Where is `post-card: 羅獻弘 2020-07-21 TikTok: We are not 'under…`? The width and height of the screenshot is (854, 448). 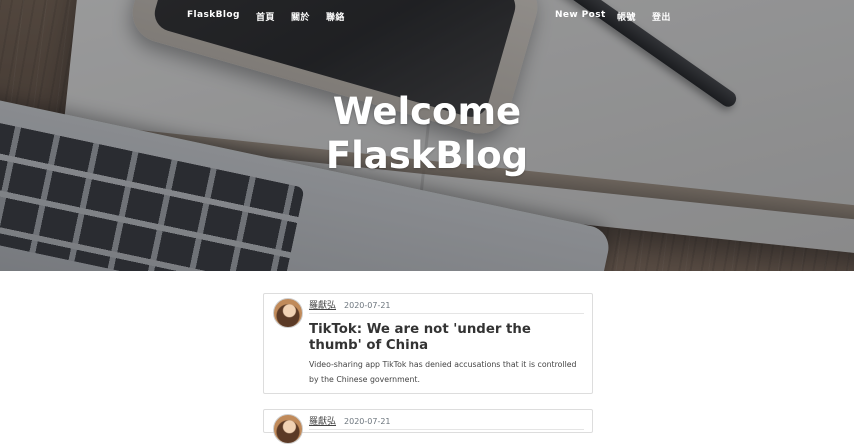
post-card: 羅獻弘 2020-07-21 TikTok: We are not 'under… is located at coordinates (428, 343).